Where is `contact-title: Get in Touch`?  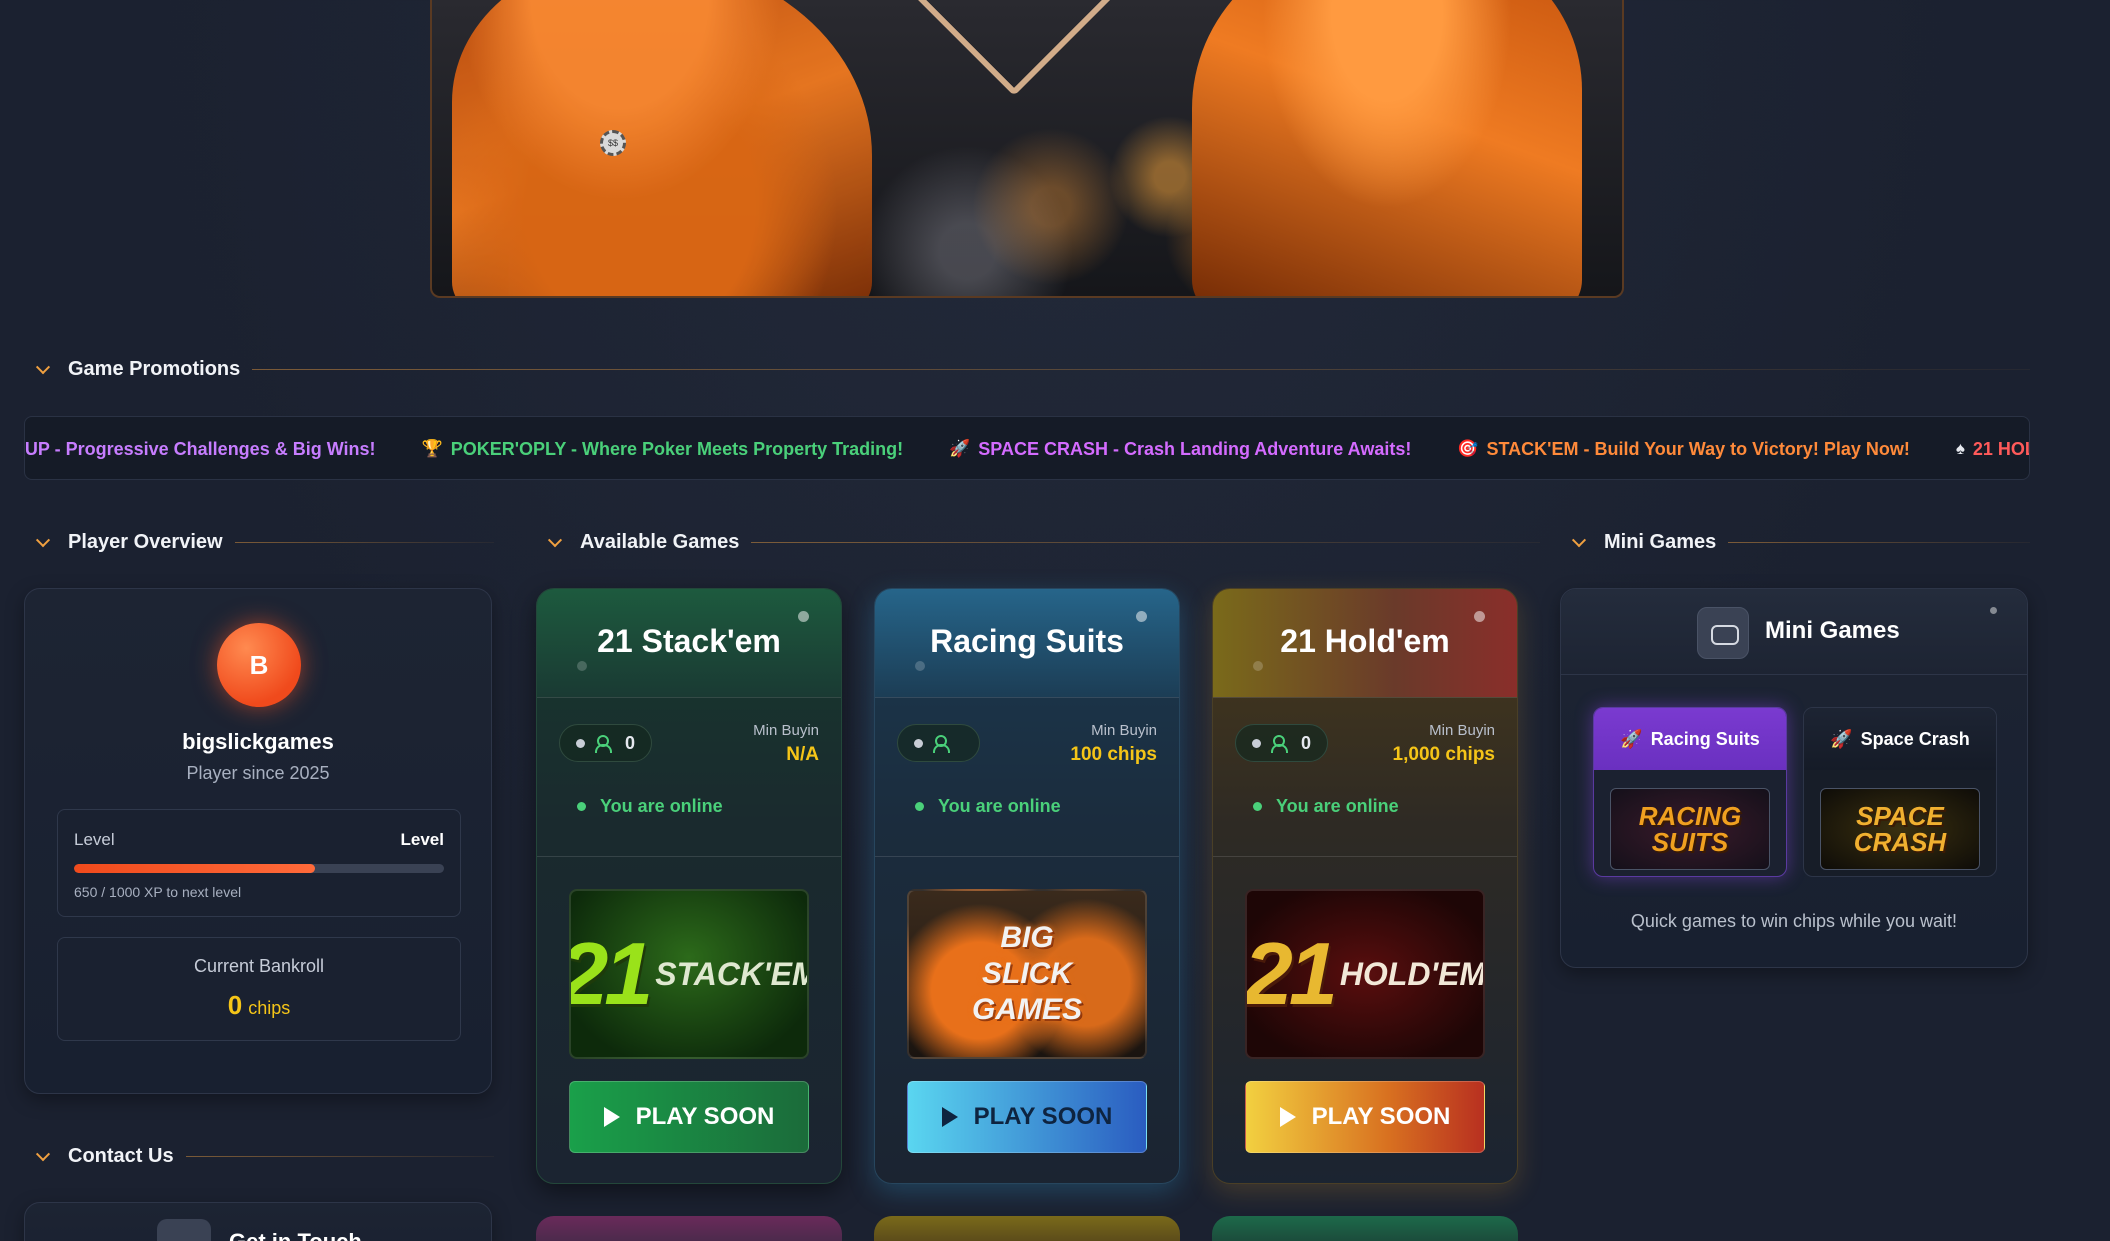 contact-title: Get in Touch is located at coordinates (295, 1235).